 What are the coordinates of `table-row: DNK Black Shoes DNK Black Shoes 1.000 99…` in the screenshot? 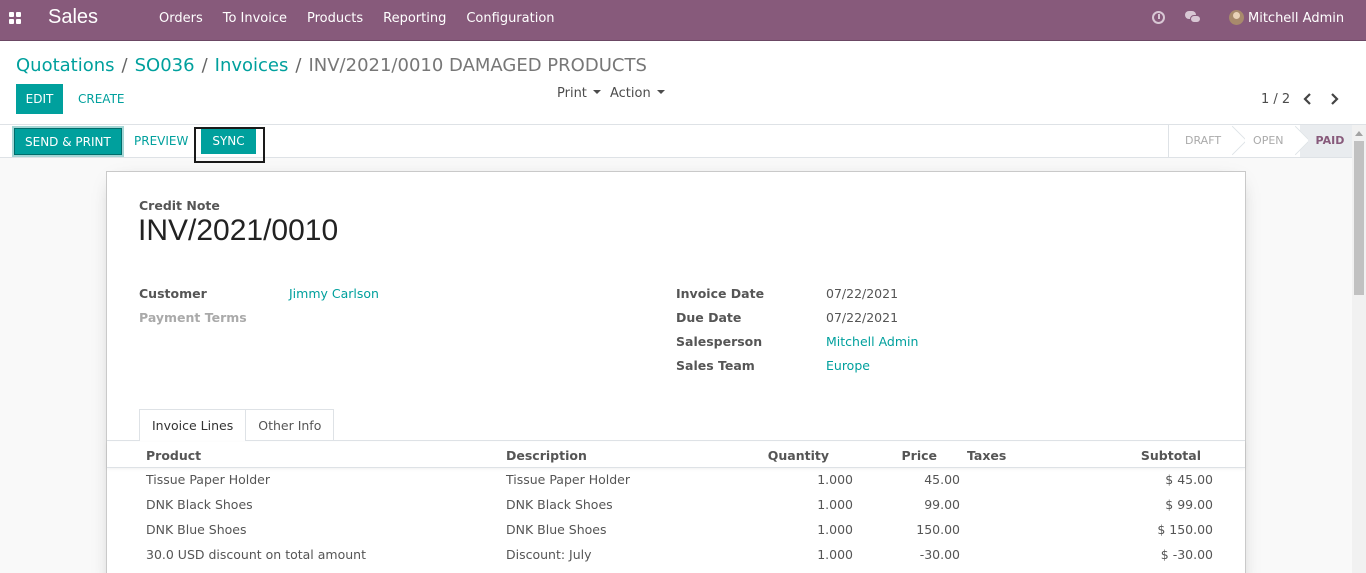 It's located at (676, 505).